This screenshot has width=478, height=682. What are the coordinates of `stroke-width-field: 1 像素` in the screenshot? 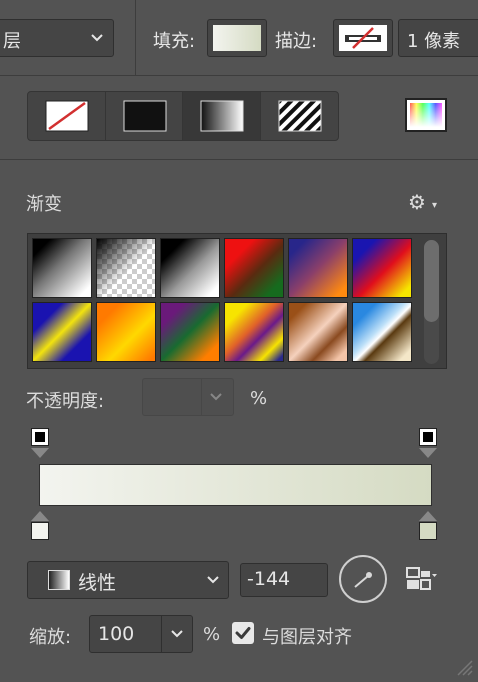 It's located at (438, 38).